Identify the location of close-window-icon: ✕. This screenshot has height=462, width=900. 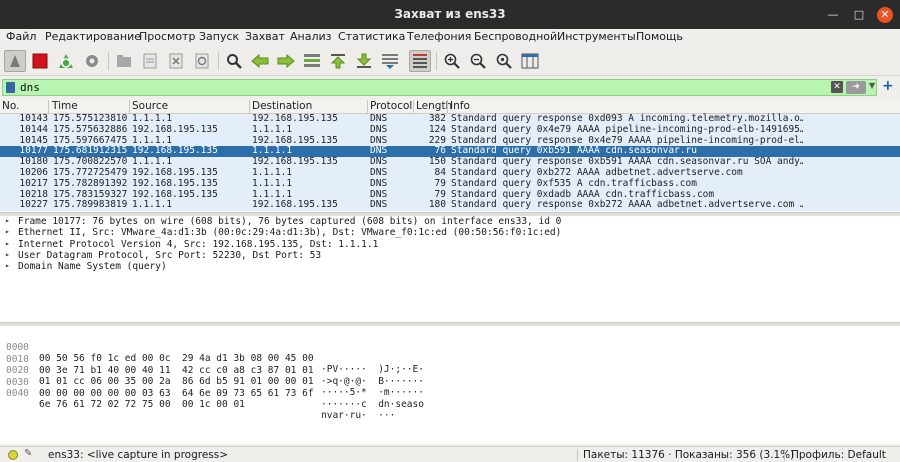
(885, 15).